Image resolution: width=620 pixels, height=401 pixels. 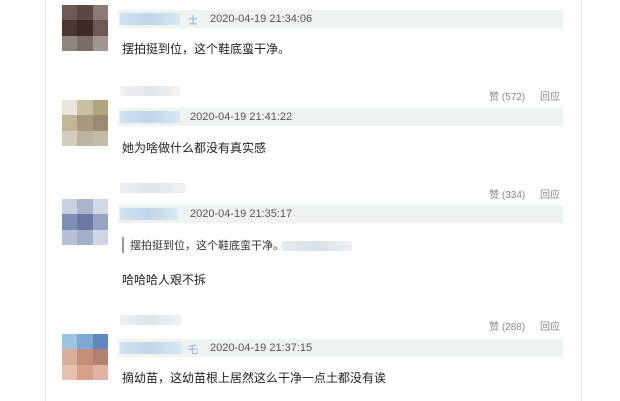 What do you see at coordinates (241, 117) in the screenshot?
I see `timestamp: 2020-04-19 21:41:22` at bounding box center [241, 117].